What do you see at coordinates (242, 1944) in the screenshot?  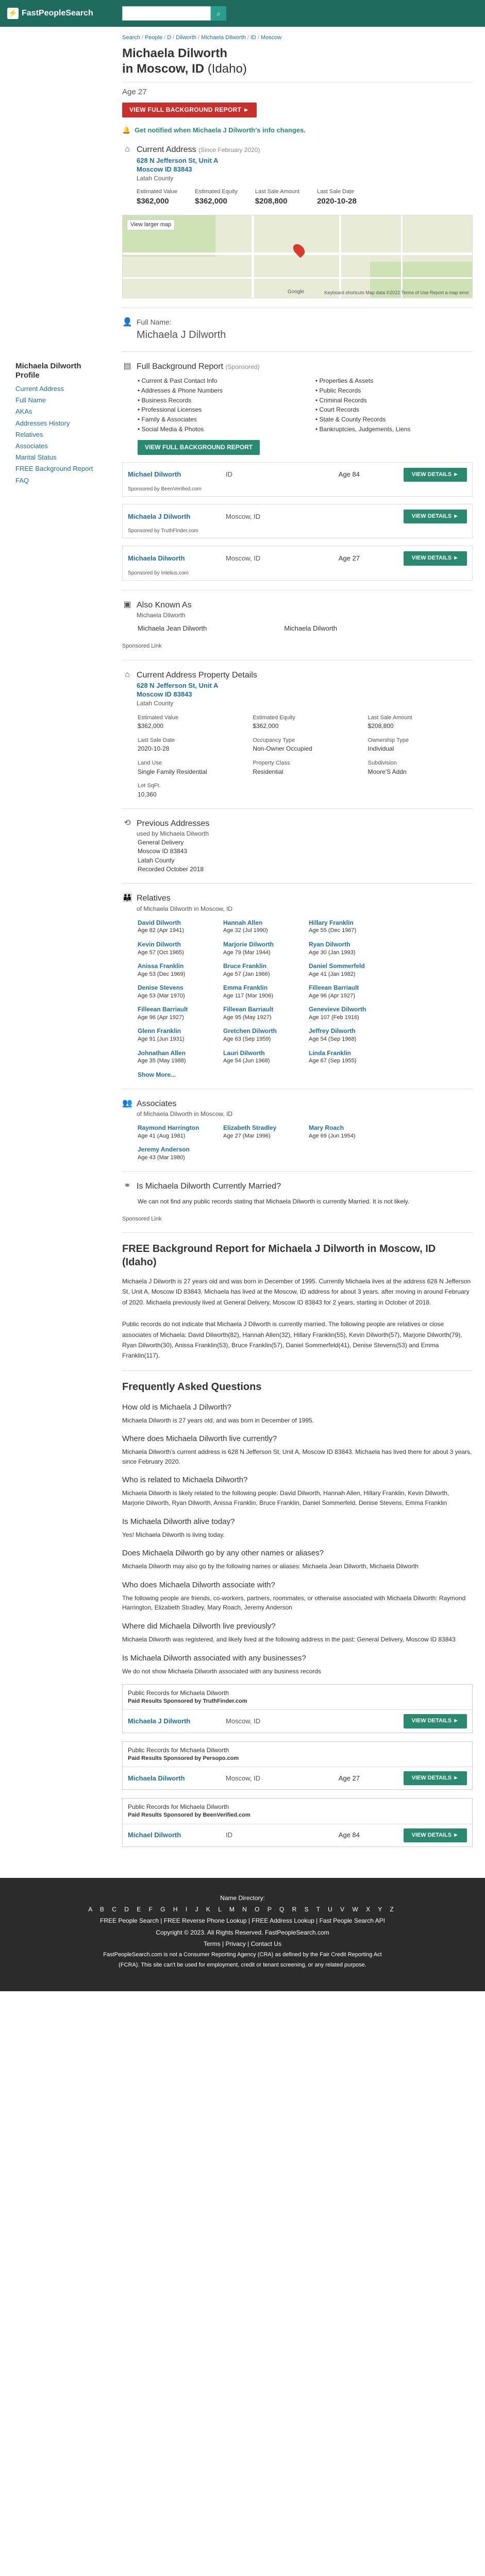 I see `legal-links: Terms | Privacy | Contact Us` at bounding box center [242, 1944].